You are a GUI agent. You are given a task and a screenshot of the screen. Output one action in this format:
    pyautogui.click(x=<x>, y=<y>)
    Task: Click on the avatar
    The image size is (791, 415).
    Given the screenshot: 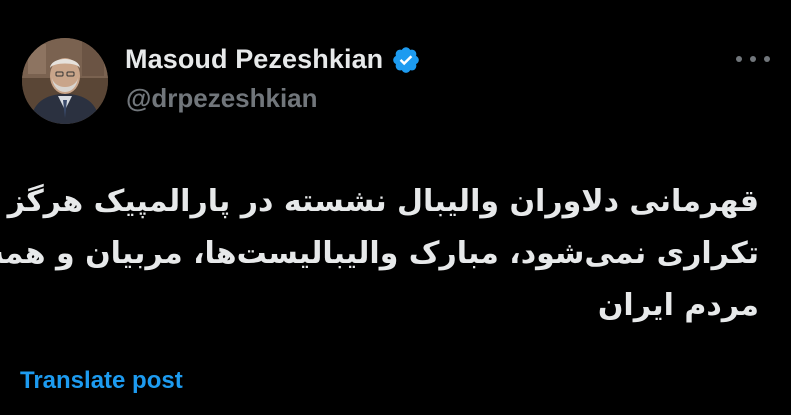 What is the action you would take?
    pyautogui.click(x=65, y=81)
    